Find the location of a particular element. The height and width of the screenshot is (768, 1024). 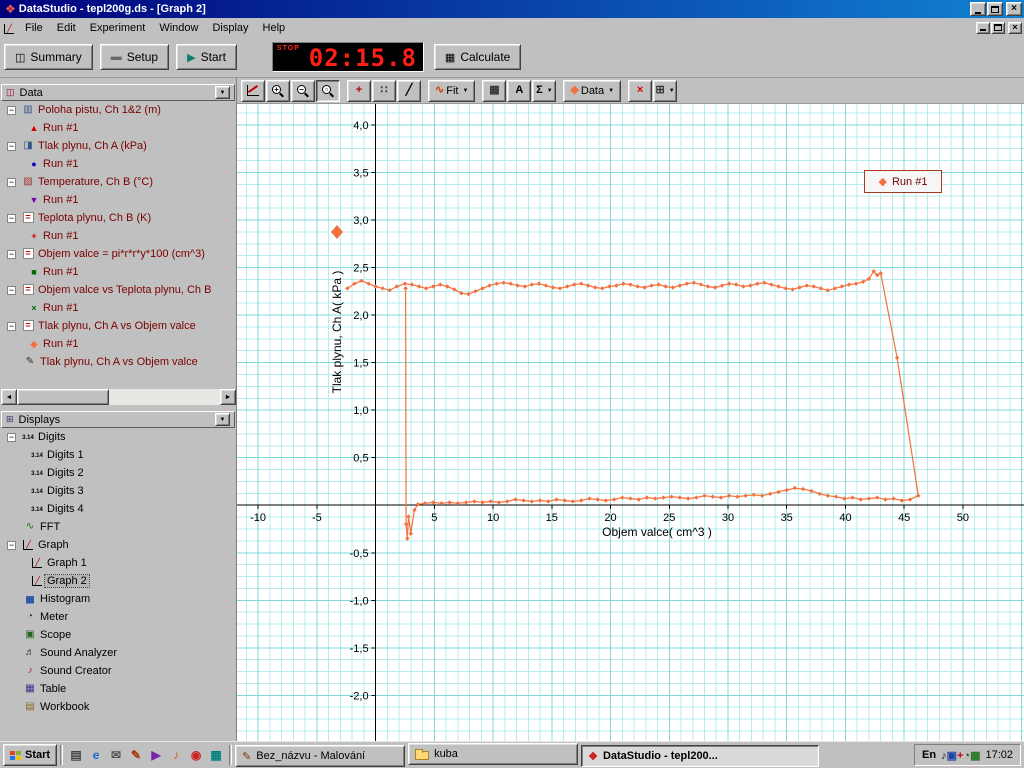

mdi-close-button: × is located at coordinates (1015, 27).